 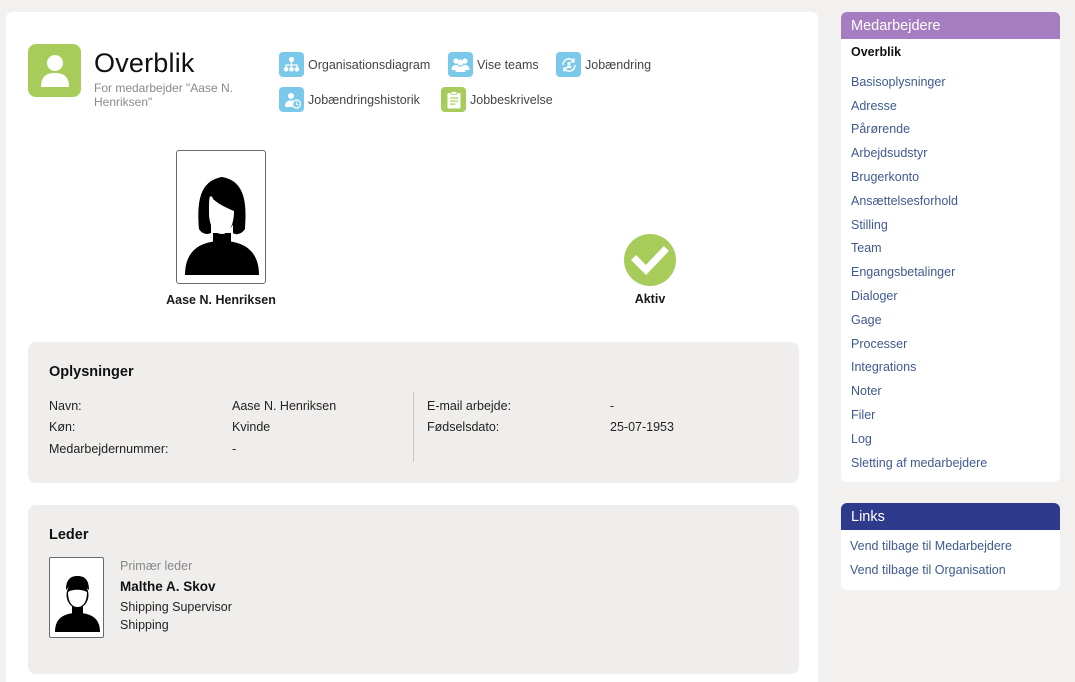 I want to click on job-history-button: Jobændringshistorik, so click(x=349, y=99).